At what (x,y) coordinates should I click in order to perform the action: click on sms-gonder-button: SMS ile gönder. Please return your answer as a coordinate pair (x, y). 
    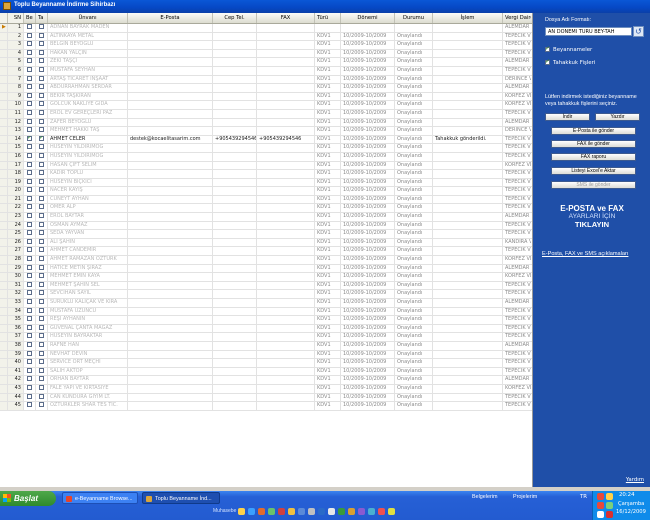
    Looking at the image, I should click on (593, 185).